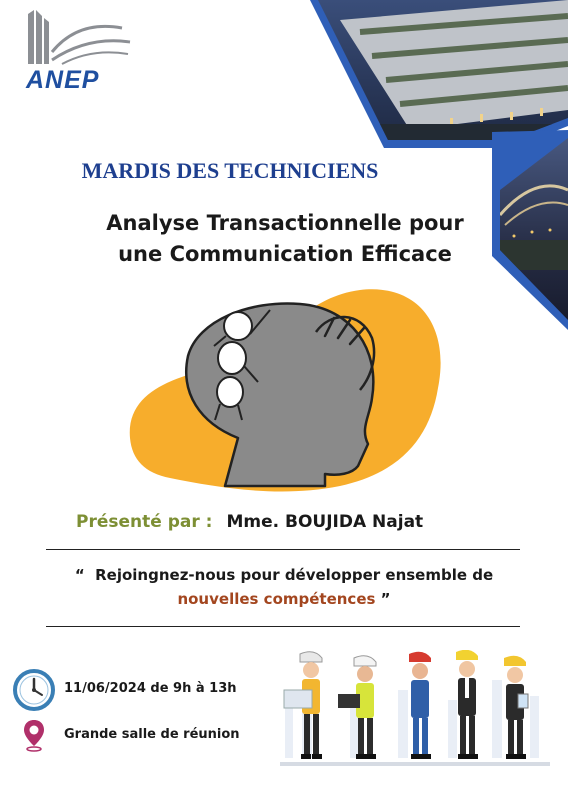  I want to click on divider-bottom, so click(283, 626).